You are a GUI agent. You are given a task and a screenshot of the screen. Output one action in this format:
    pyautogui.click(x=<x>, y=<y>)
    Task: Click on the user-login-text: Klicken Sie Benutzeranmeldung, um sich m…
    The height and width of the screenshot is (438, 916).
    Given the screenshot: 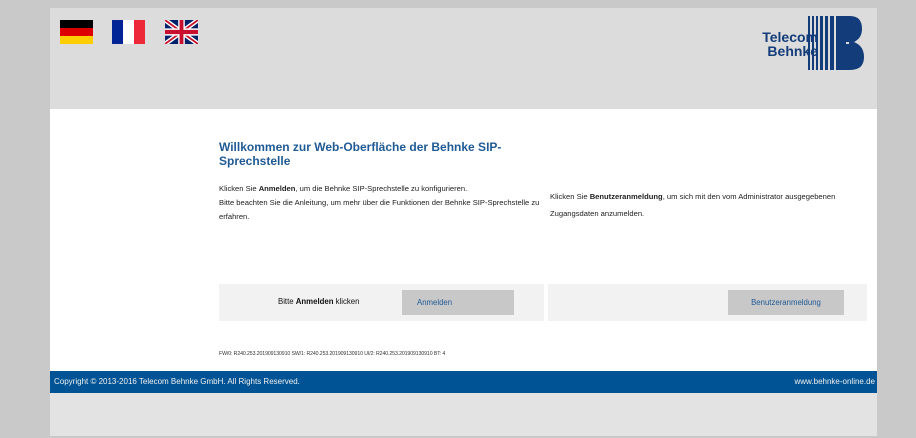 What is the action you would take?
    pyautogui.click(x=693, y=205)
    